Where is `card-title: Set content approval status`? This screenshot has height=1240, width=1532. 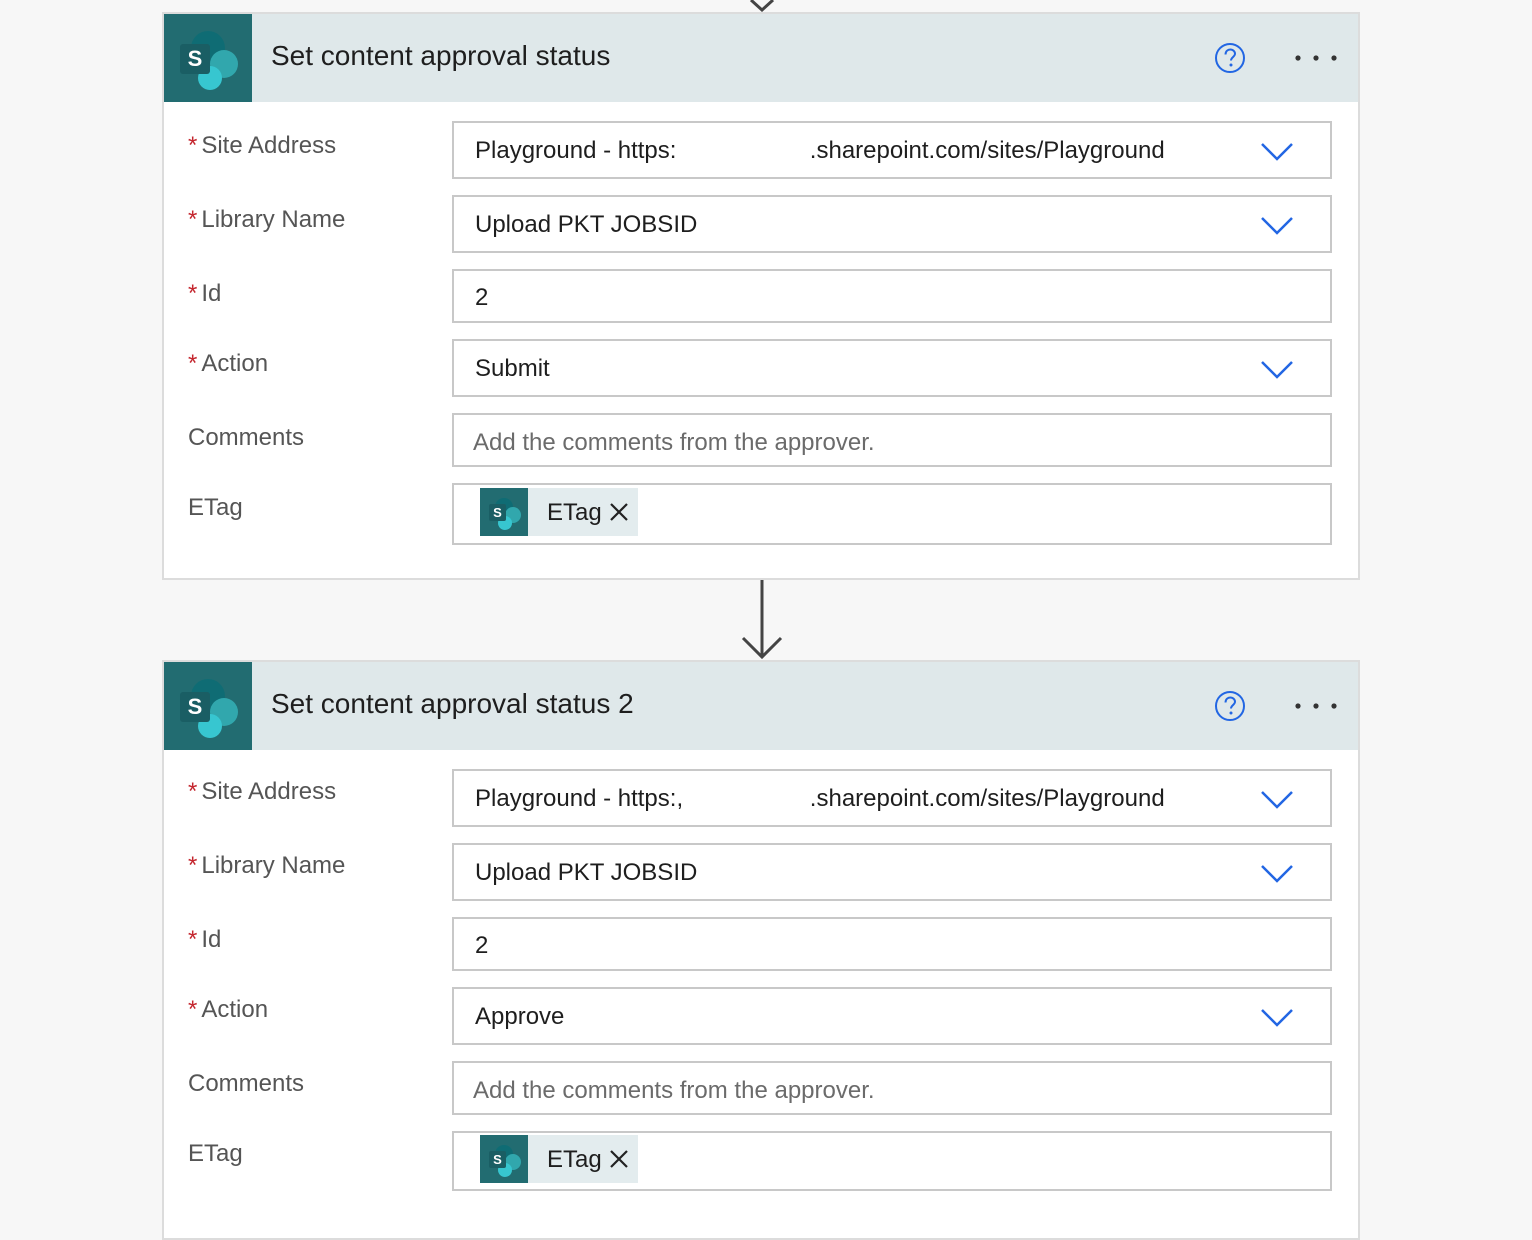
card-title: Set content approval status is located at coordinates (441, 55).